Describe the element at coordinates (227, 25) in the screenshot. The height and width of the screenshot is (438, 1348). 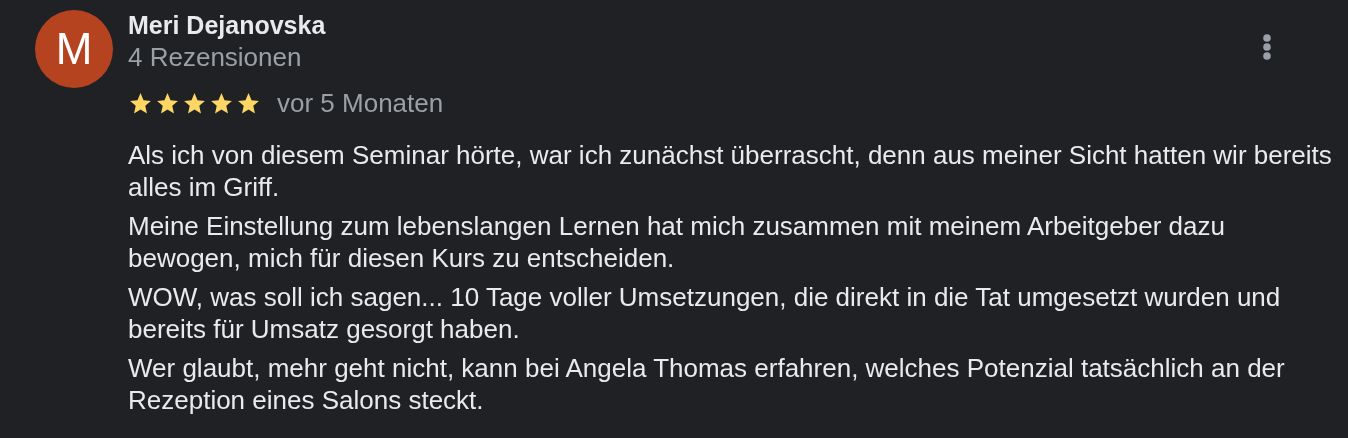
I see `author-name: Meri Dejanovska` at that location.